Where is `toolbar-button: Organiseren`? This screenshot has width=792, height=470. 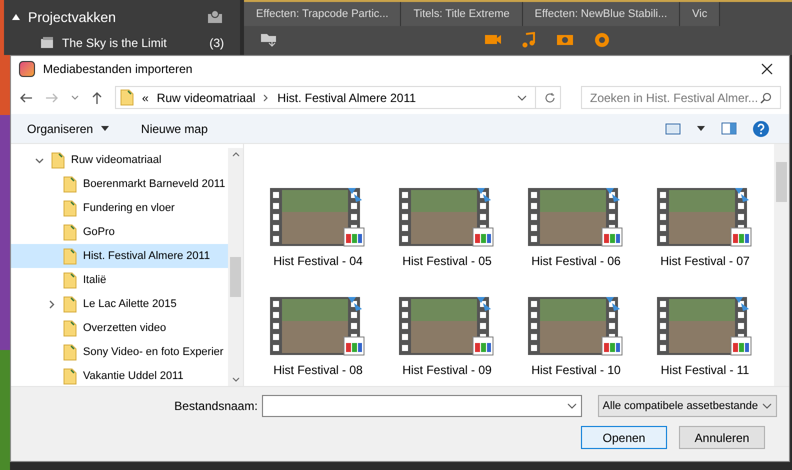 toolbar-button: Organiseren is located at coordinates (68, 129).